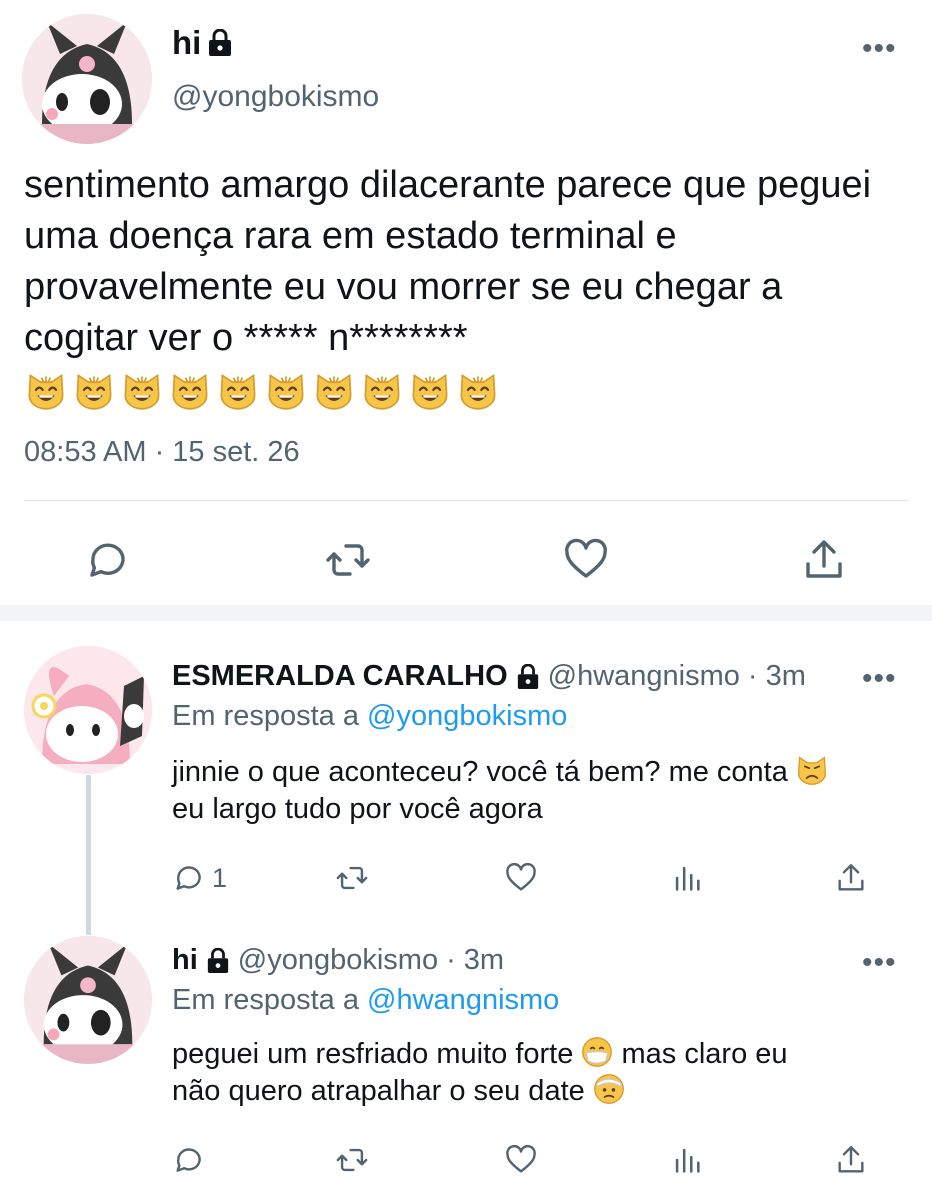 Image resolution: width=932 pixels, height=1200 pixels. What do you see at coordinates (644, 676) in the screenshot?
I see `handle: @hwangnismo` at bounding box center [644, 676].